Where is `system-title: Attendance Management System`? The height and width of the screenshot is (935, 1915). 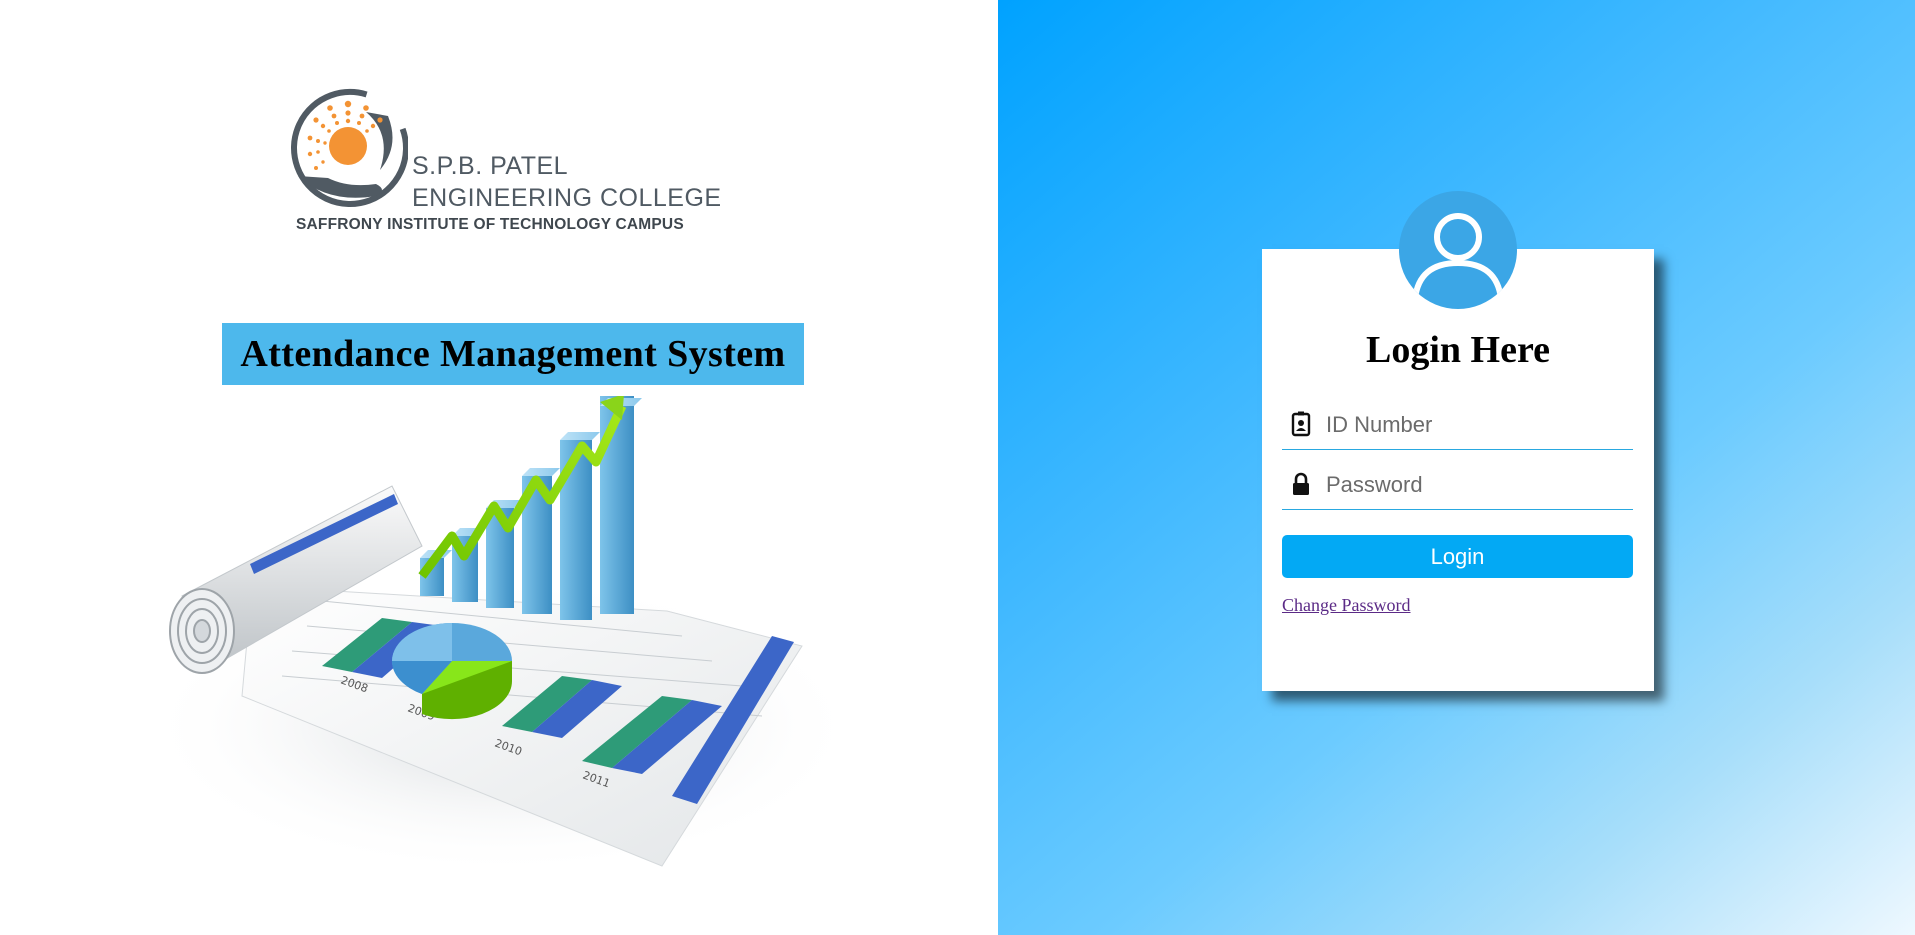
system-title: Attendance Management System is located at coordinates (513, 354).